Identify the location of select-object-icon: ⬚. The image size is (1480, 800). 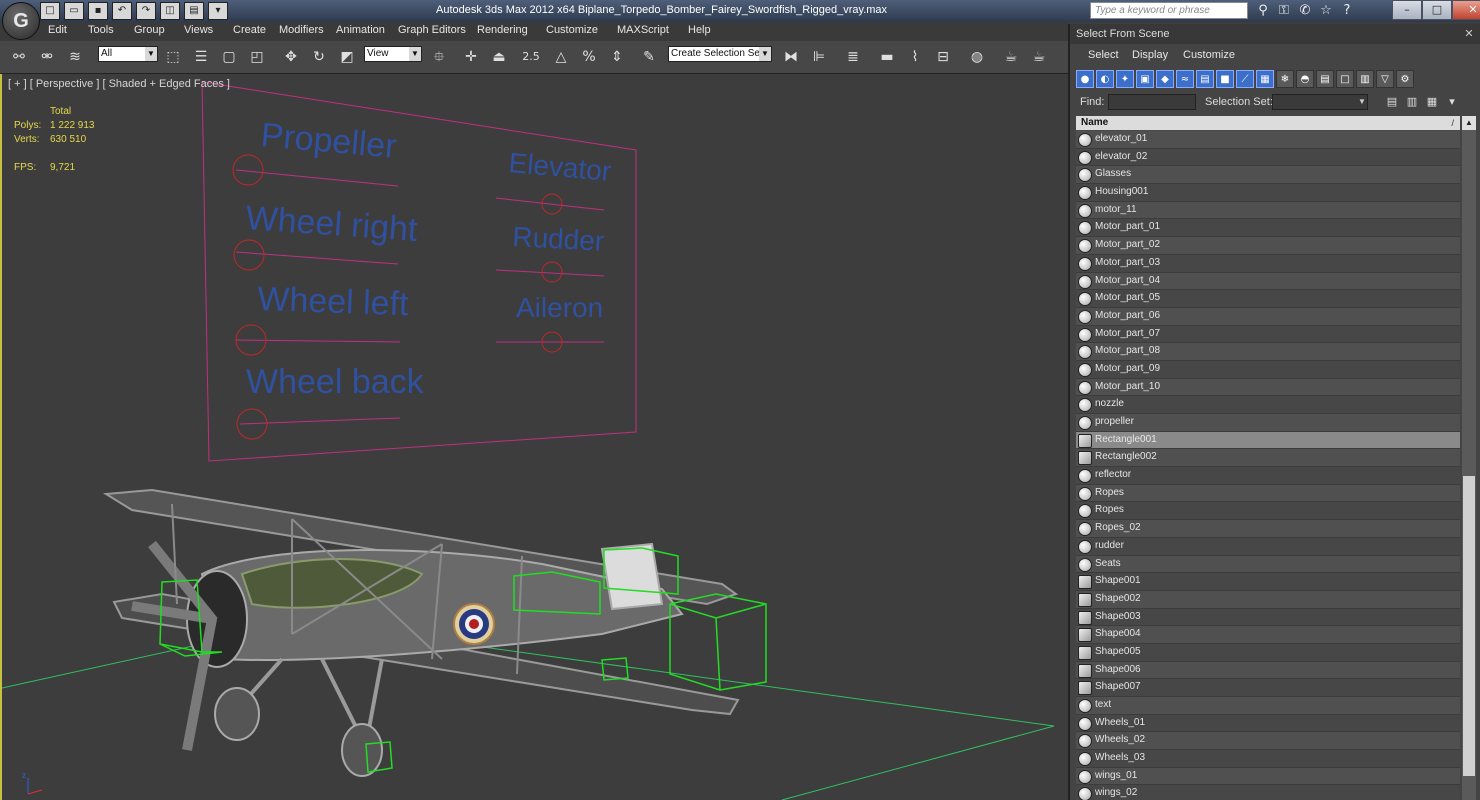
(173, 57).